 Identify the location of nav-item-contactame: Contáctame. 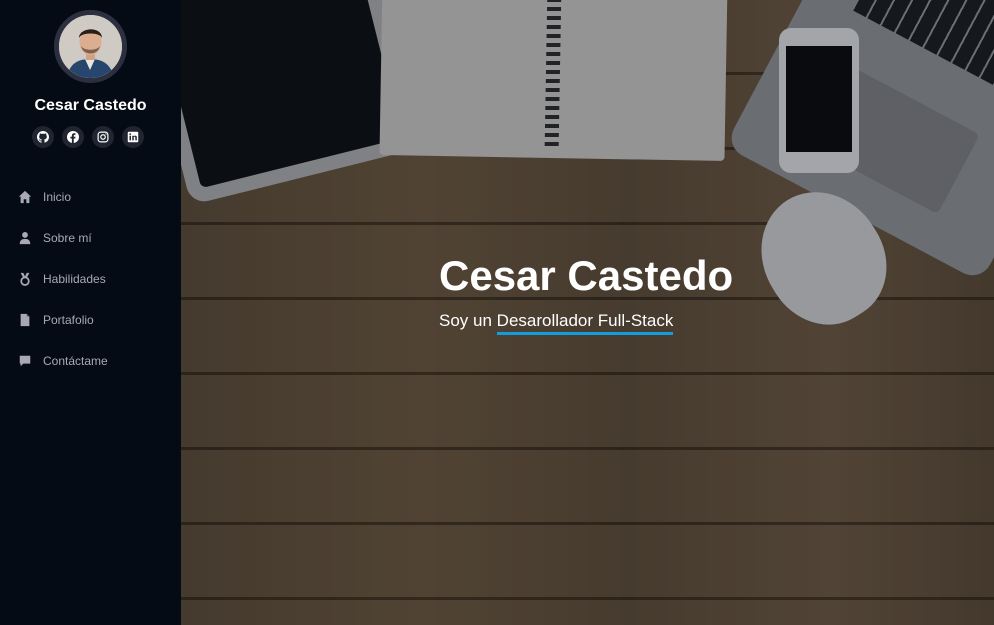
(90, 360).